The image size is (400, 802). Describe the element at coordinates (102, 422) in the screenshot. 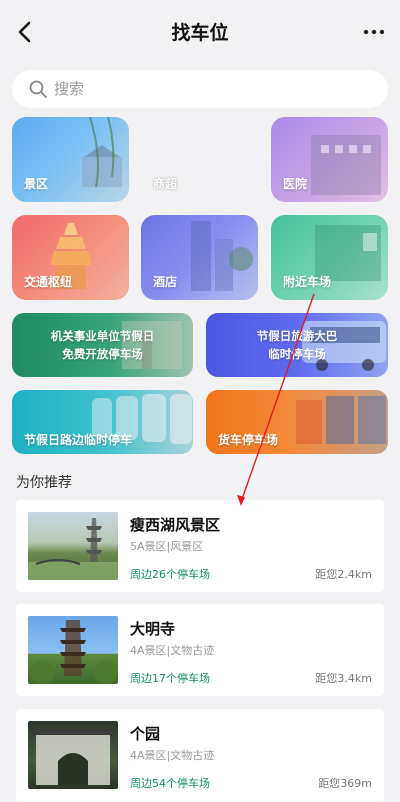

I see `promo-roadside-parking: 节假日路边临时停车` at that location.